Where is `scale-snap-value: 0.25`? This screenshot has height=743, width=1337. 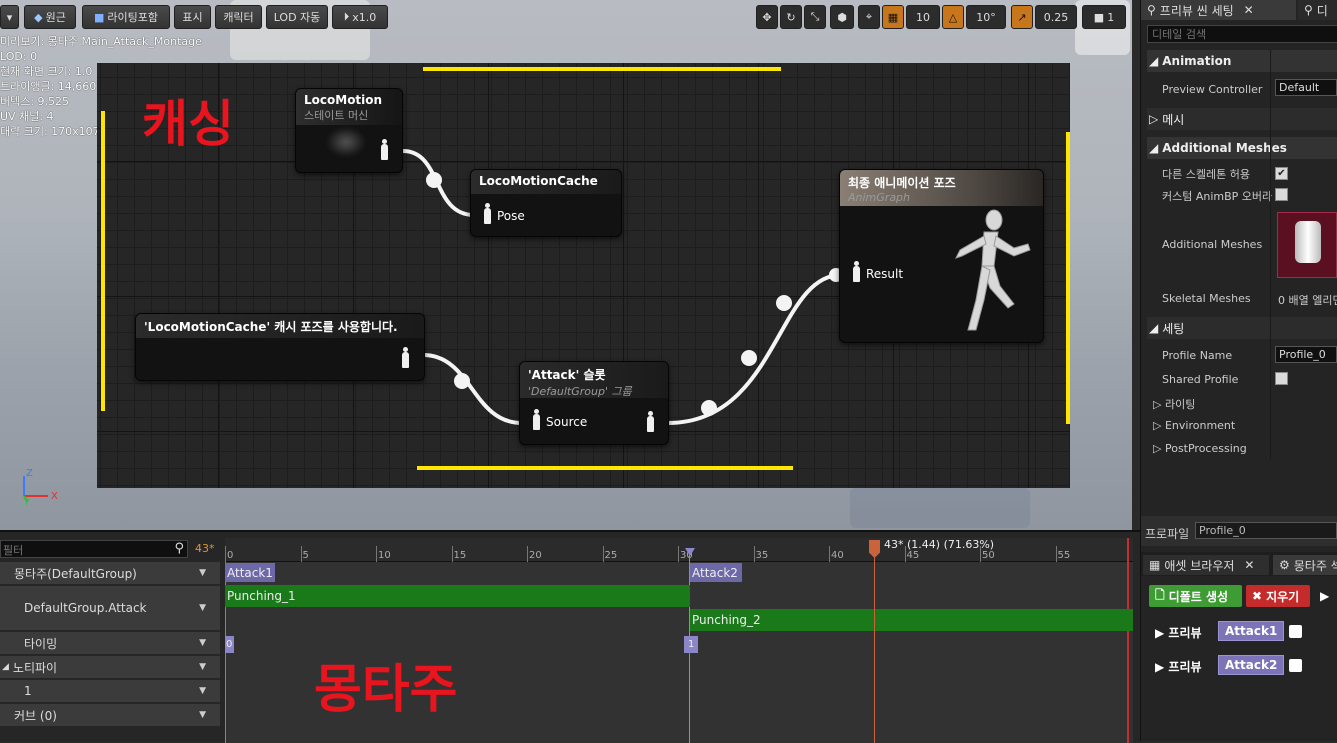
scale-snap-value: 0.25 is located at coordinates (1056, 17).